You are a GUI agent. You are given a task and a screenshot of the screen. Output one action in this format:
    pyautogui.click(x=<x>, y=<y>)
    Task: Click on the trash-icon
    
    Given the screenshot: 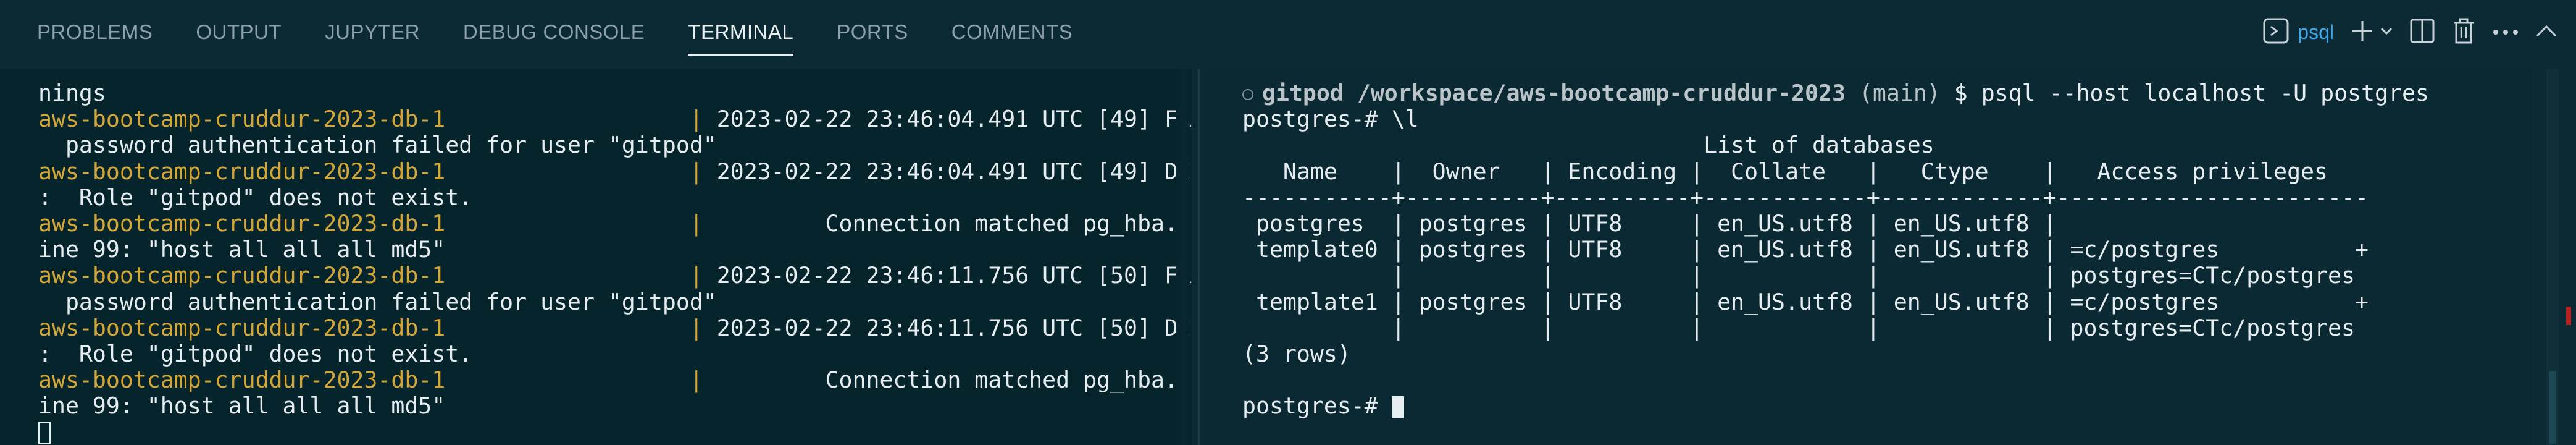 What is the action you would take?
    pyautogui.click(x=2463, y=32)
    